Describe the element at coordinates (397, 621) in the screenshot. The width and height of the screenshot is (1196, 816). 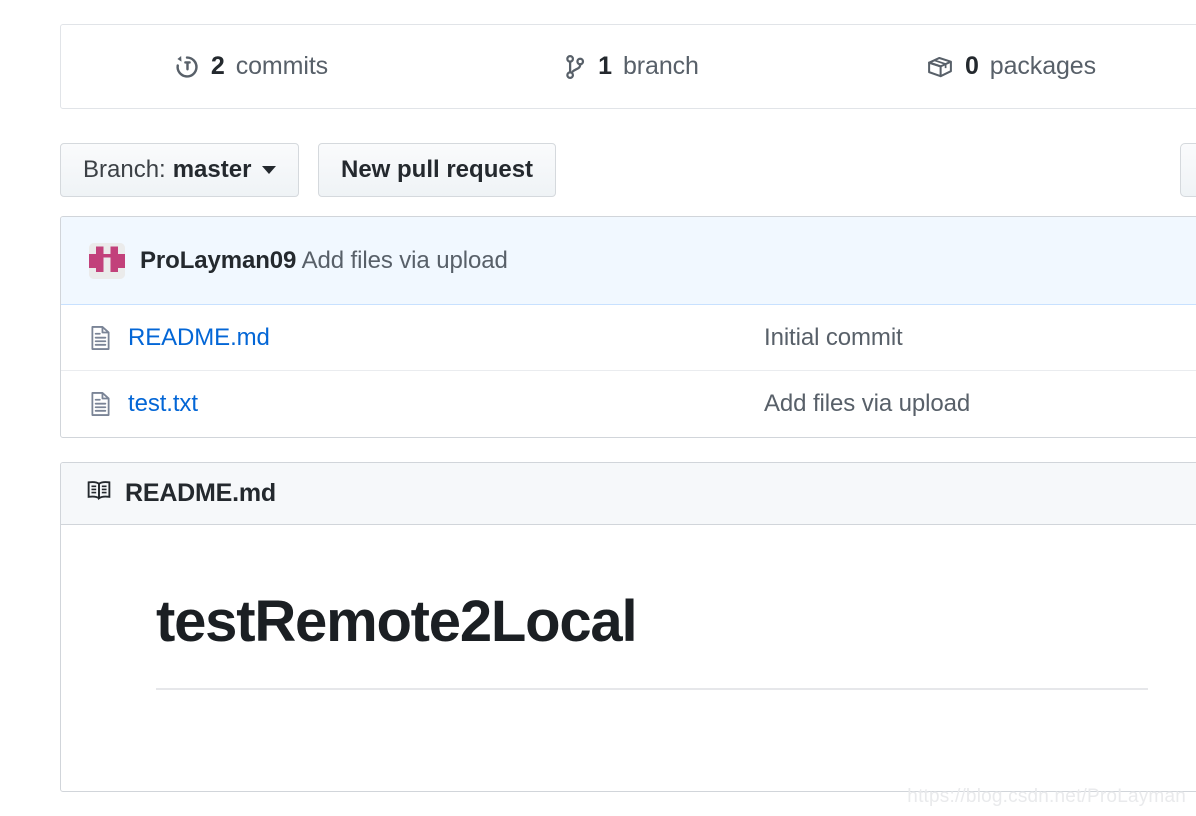
I see `readme-heading: testRemote2Local` at that location.